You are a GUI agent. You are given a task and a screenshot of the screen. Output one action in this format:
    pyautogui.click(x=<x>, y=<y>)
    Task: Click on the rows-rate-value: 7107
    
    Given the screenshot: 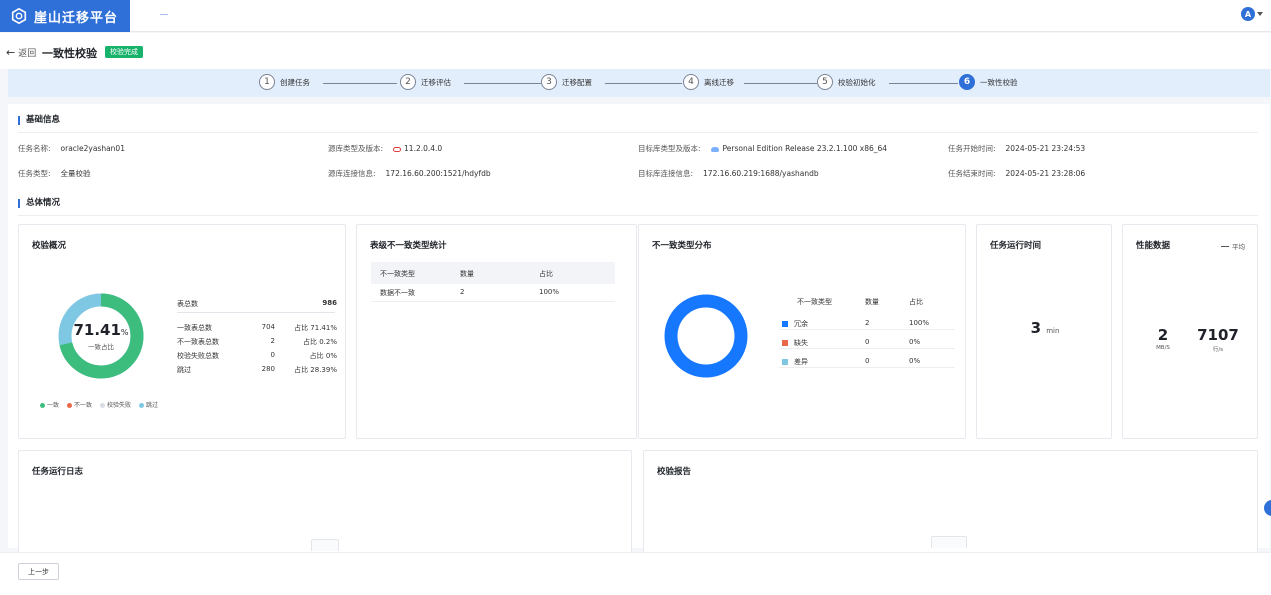 What is the action you would take?
    pyautogui.click(x=1218, y=335)
    